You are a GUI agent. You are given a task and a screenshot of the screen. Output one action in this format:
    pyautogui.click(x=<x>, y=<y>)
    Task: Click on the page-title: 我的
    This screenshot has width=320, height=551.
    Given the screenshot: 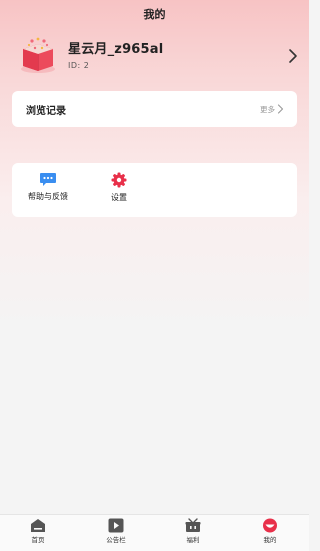 What is the action you would take?
    pyautogui.click(x=154, y=14)
    